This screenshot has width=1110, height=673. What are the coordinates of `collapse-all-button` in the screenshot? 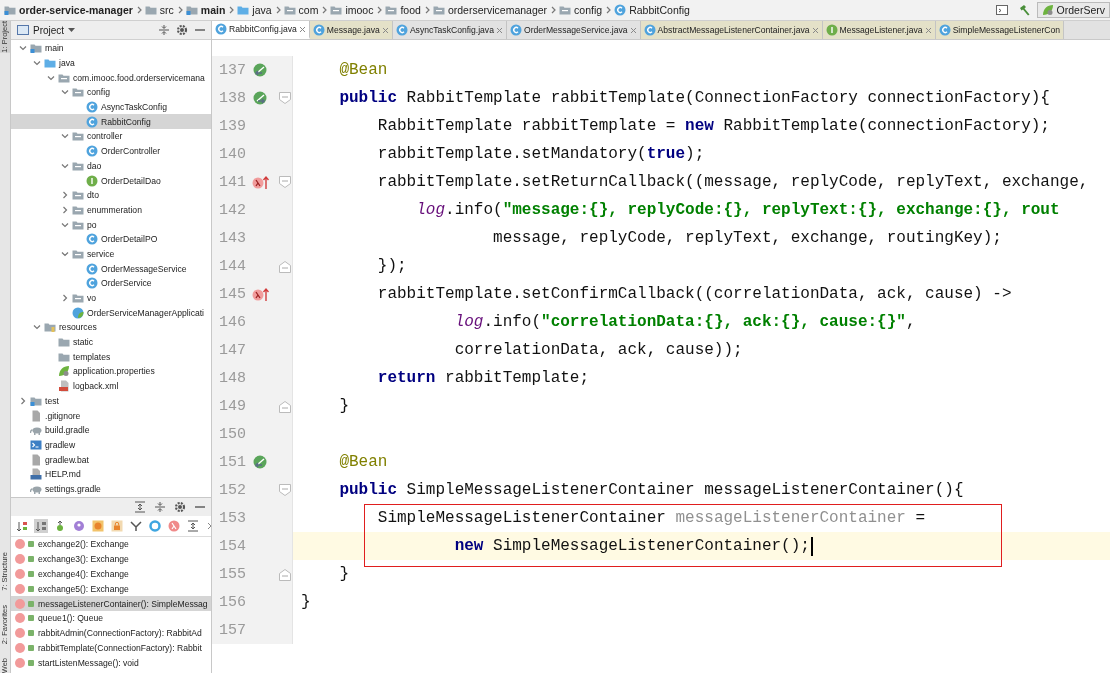 It's located at (160, 507).